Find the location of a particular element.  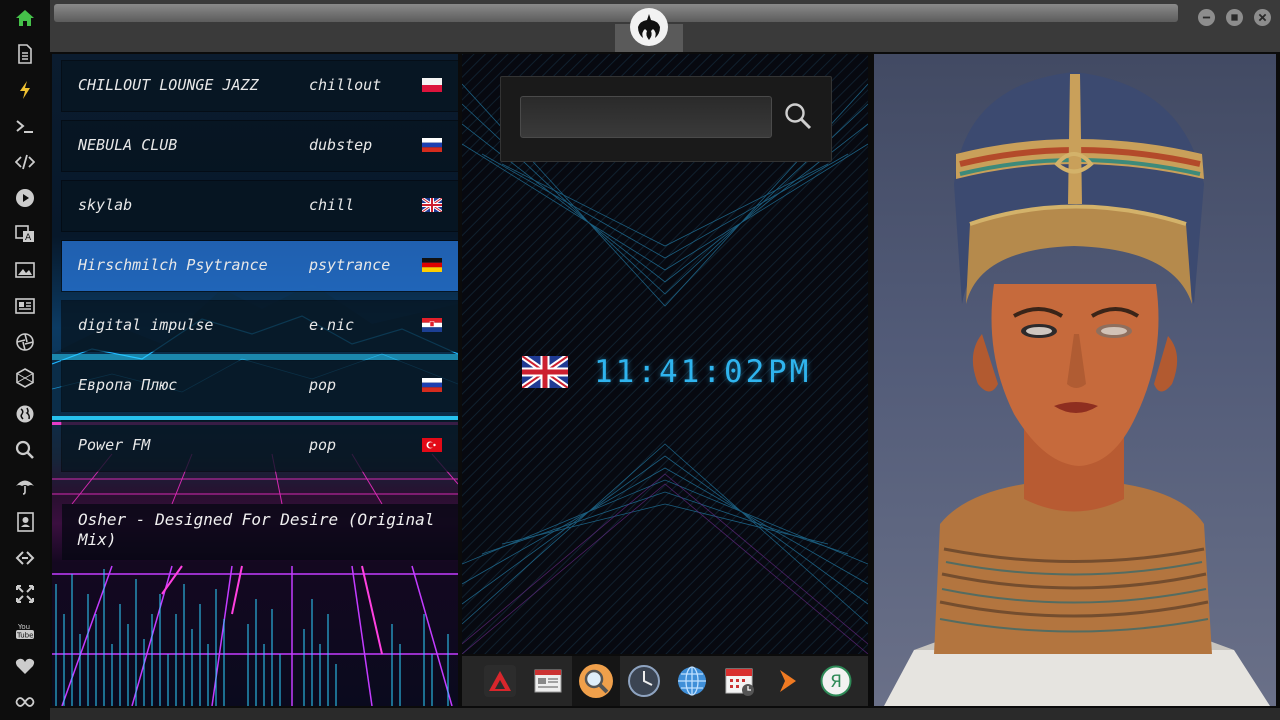

yandex-icon: Я is located at coordinates (836, 681).